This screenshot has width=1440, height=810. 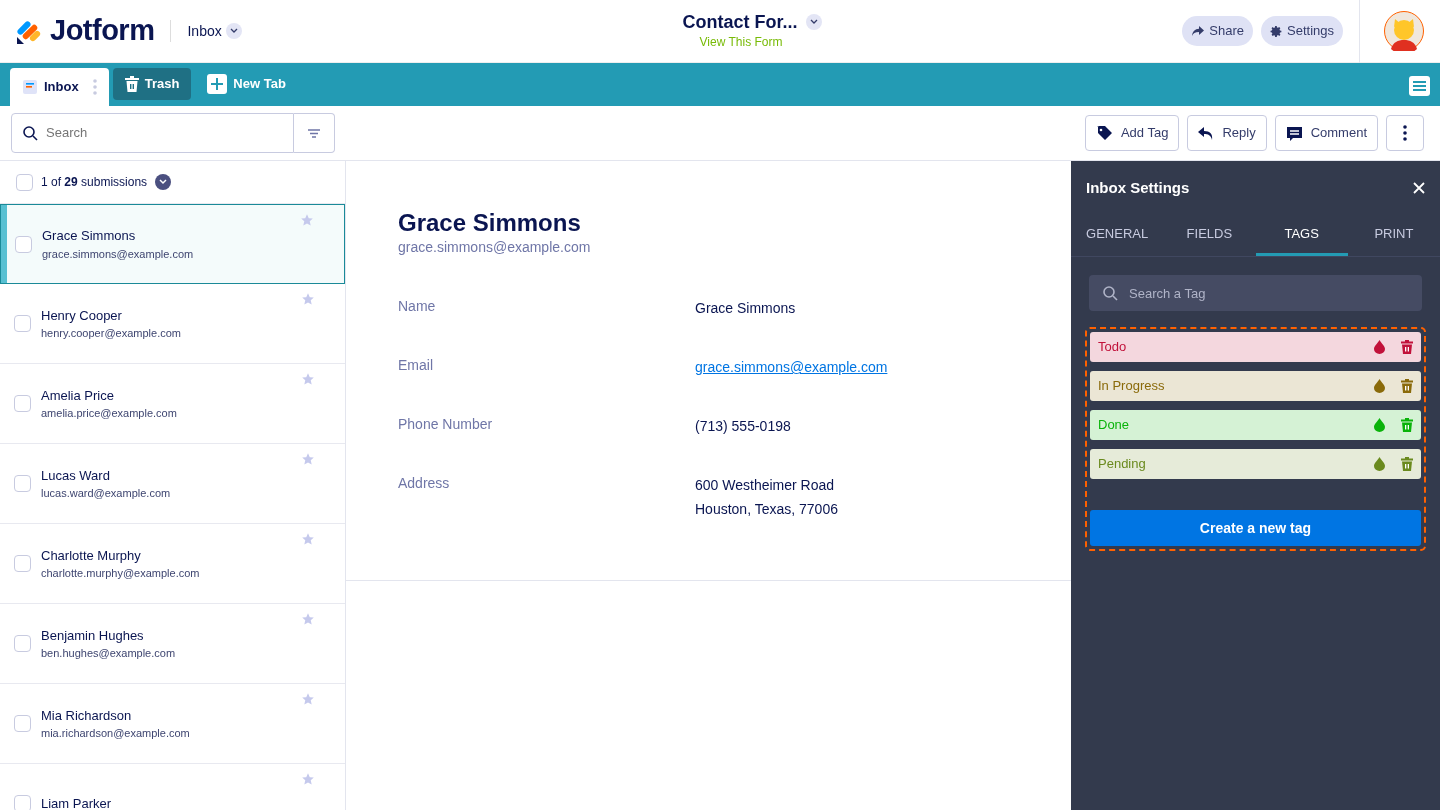 What do you see at coordinates (1132, 133) in the screenshot?
I see `add-tag-button: Add Tag` at bounding box center [1132, 133].